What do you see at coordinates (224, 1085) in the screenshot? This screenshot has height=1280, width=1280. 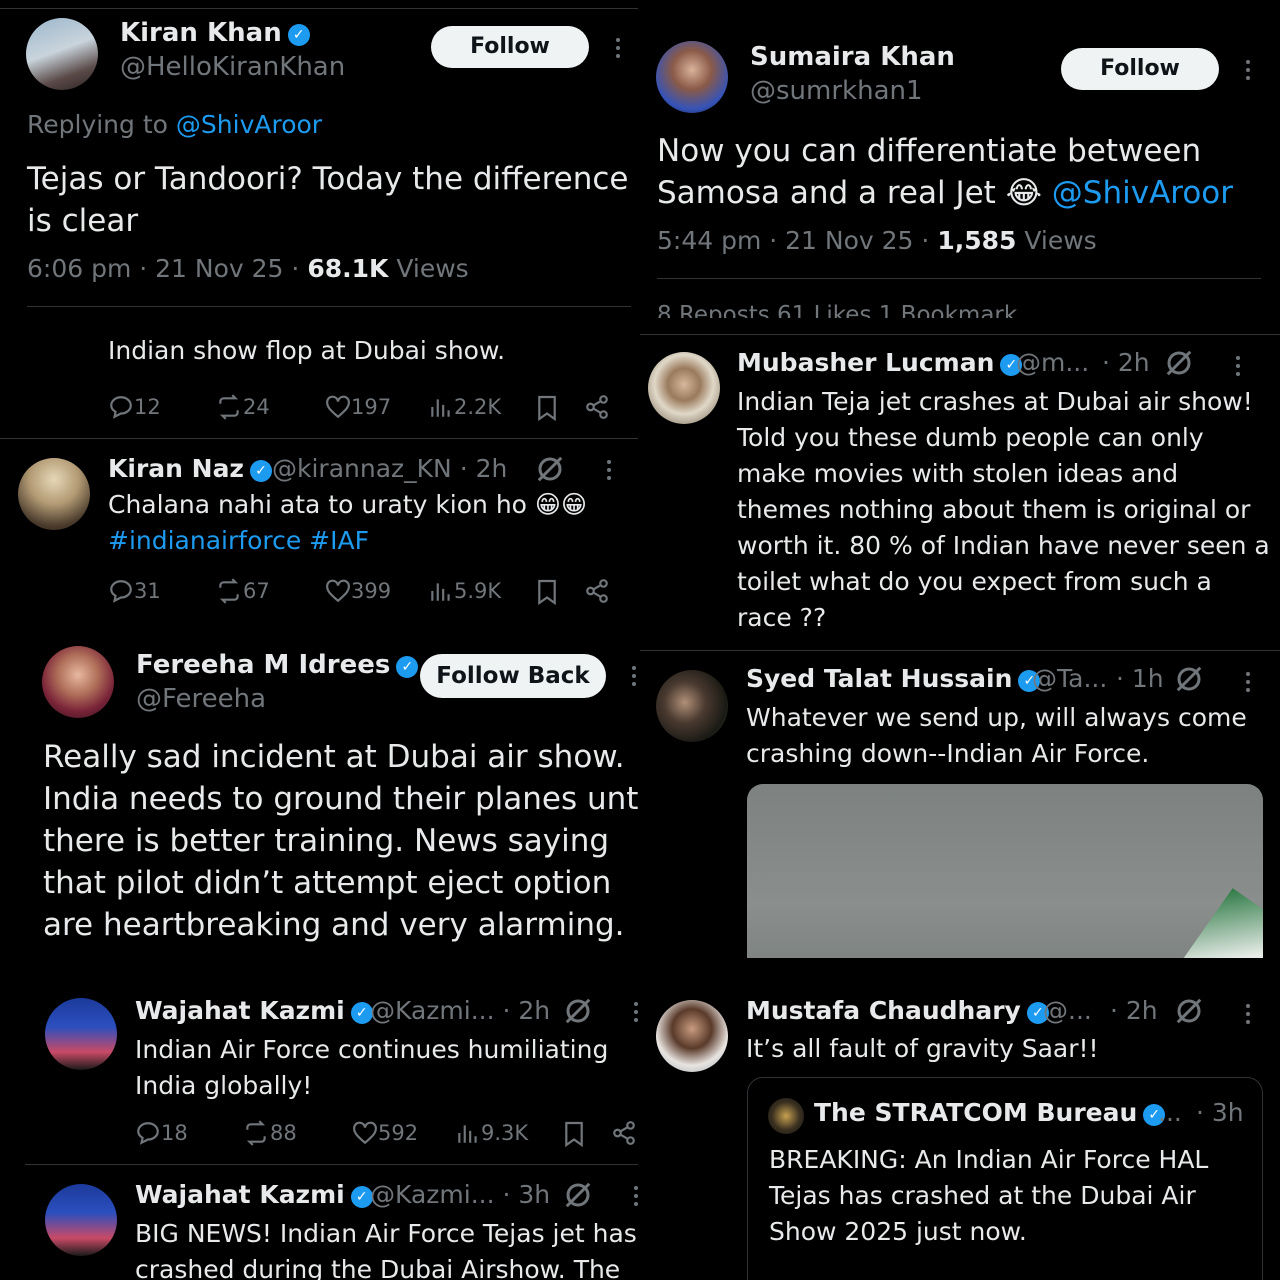 I see `reply-text-line-2: India globally!` at bounding box center [224, 1085].